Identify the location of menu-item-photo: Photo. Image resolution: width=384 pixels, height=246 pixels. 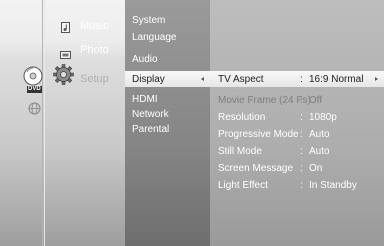
(94, 50).